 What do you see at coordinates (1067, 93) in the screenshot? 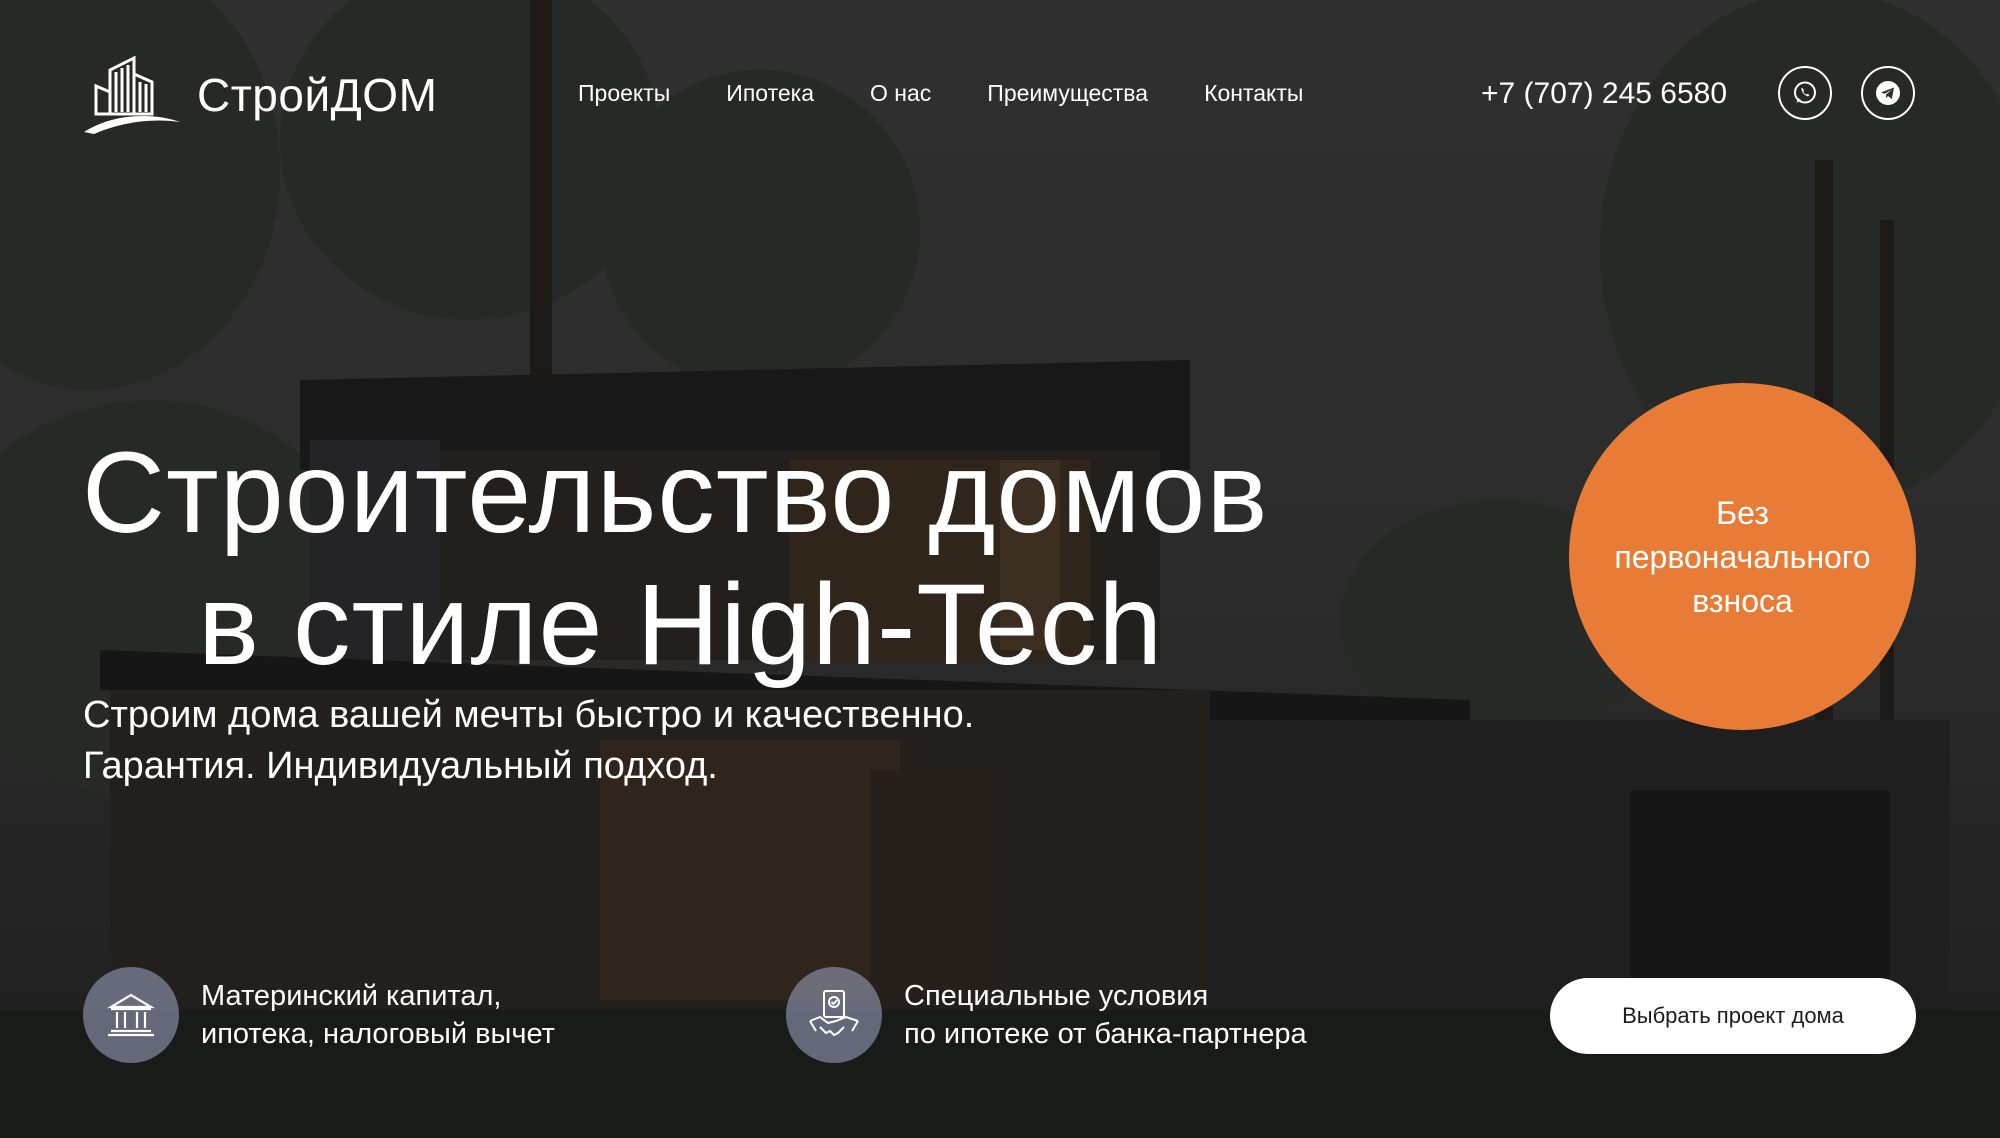
I see `nav-advantages: Преимущества` at bounding box center [1067, 93].